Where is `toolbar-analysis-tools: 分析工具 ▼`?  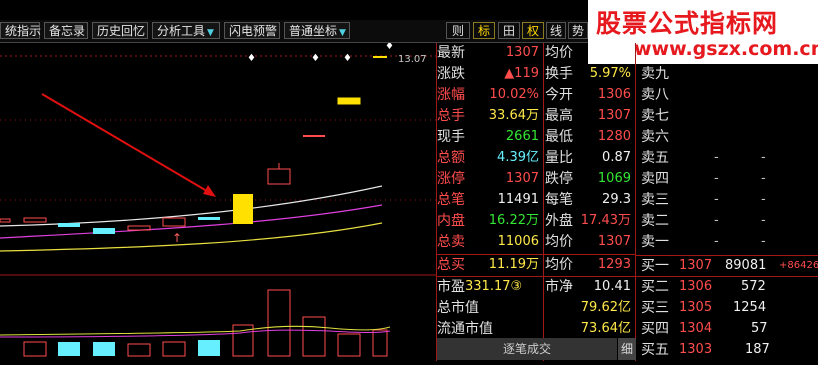 toolbar-analysis-tools: 分析工具 ▼ is located at coordinates (186, 30).